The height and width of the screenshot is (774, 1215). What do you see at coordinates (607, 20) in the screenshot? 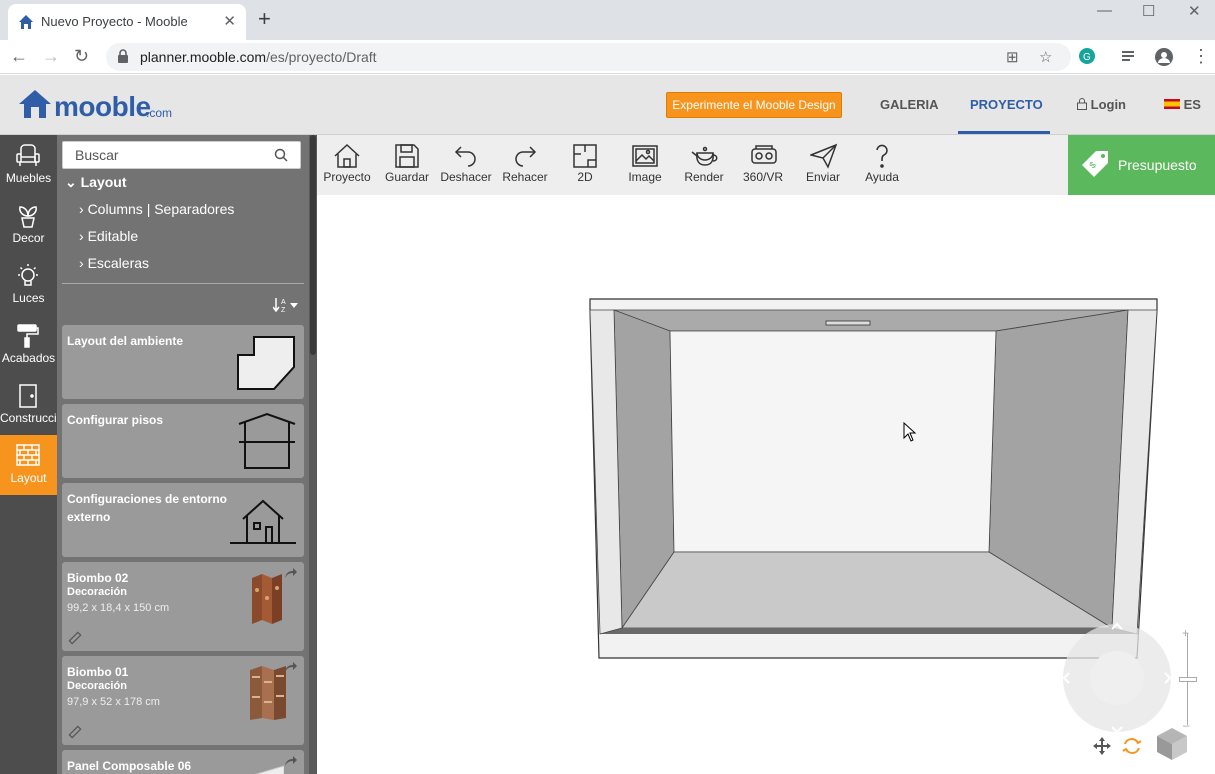
I see `browser-tabstrip: Nuevo Proyecto - Mooble ✕ + — ☐ ✕` at bounding box center [607, 20].